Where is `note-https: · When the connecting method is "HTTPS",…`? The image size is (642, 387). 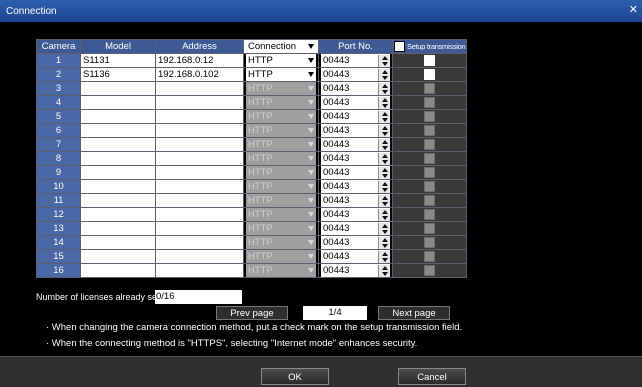 note-https: · When the connecting method is "HTTPS",… is located at coordinates (232, 343).